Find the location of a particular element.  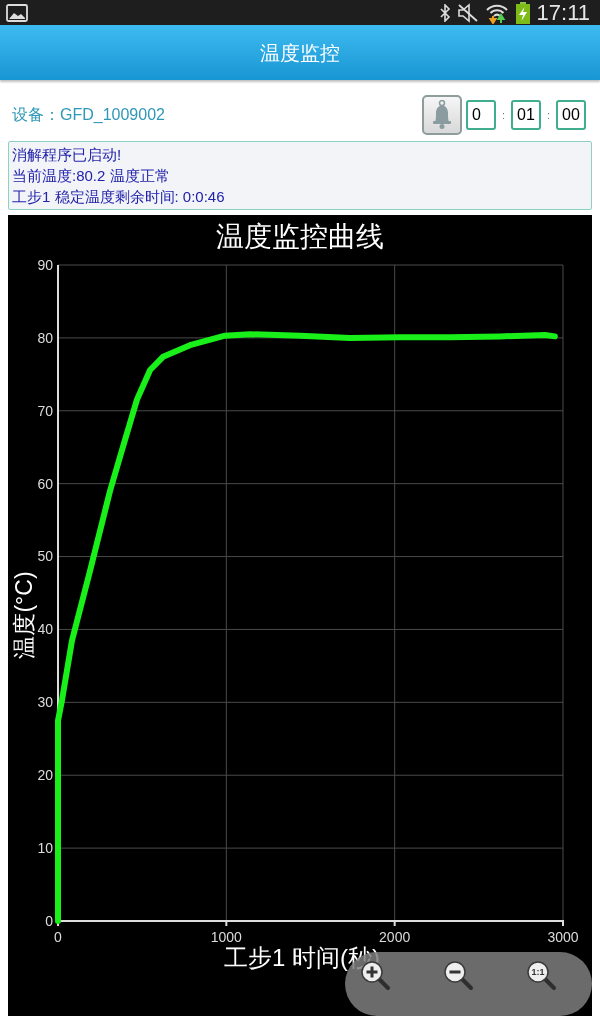

y-tick-label: 70 is located at coordinates (45, 410).